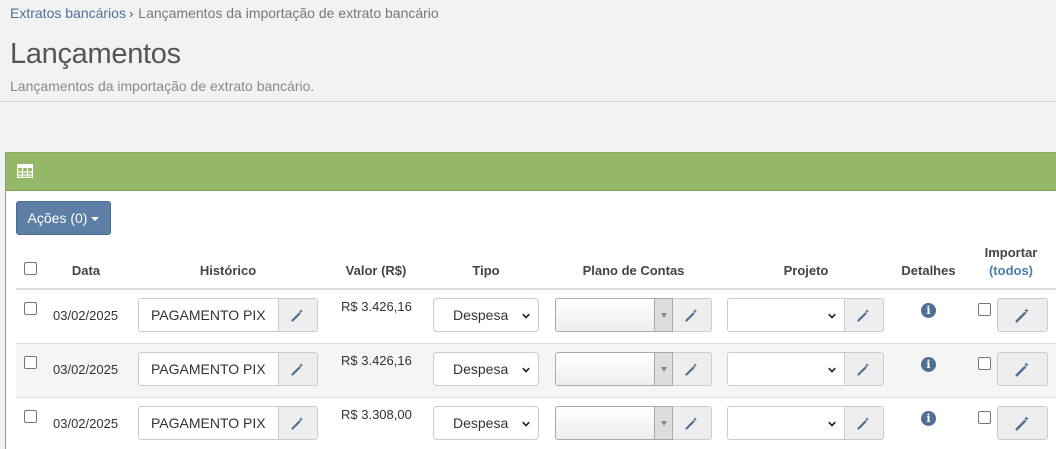  I want to click on column-header-valor: Valor (R$), so click(376, 270).